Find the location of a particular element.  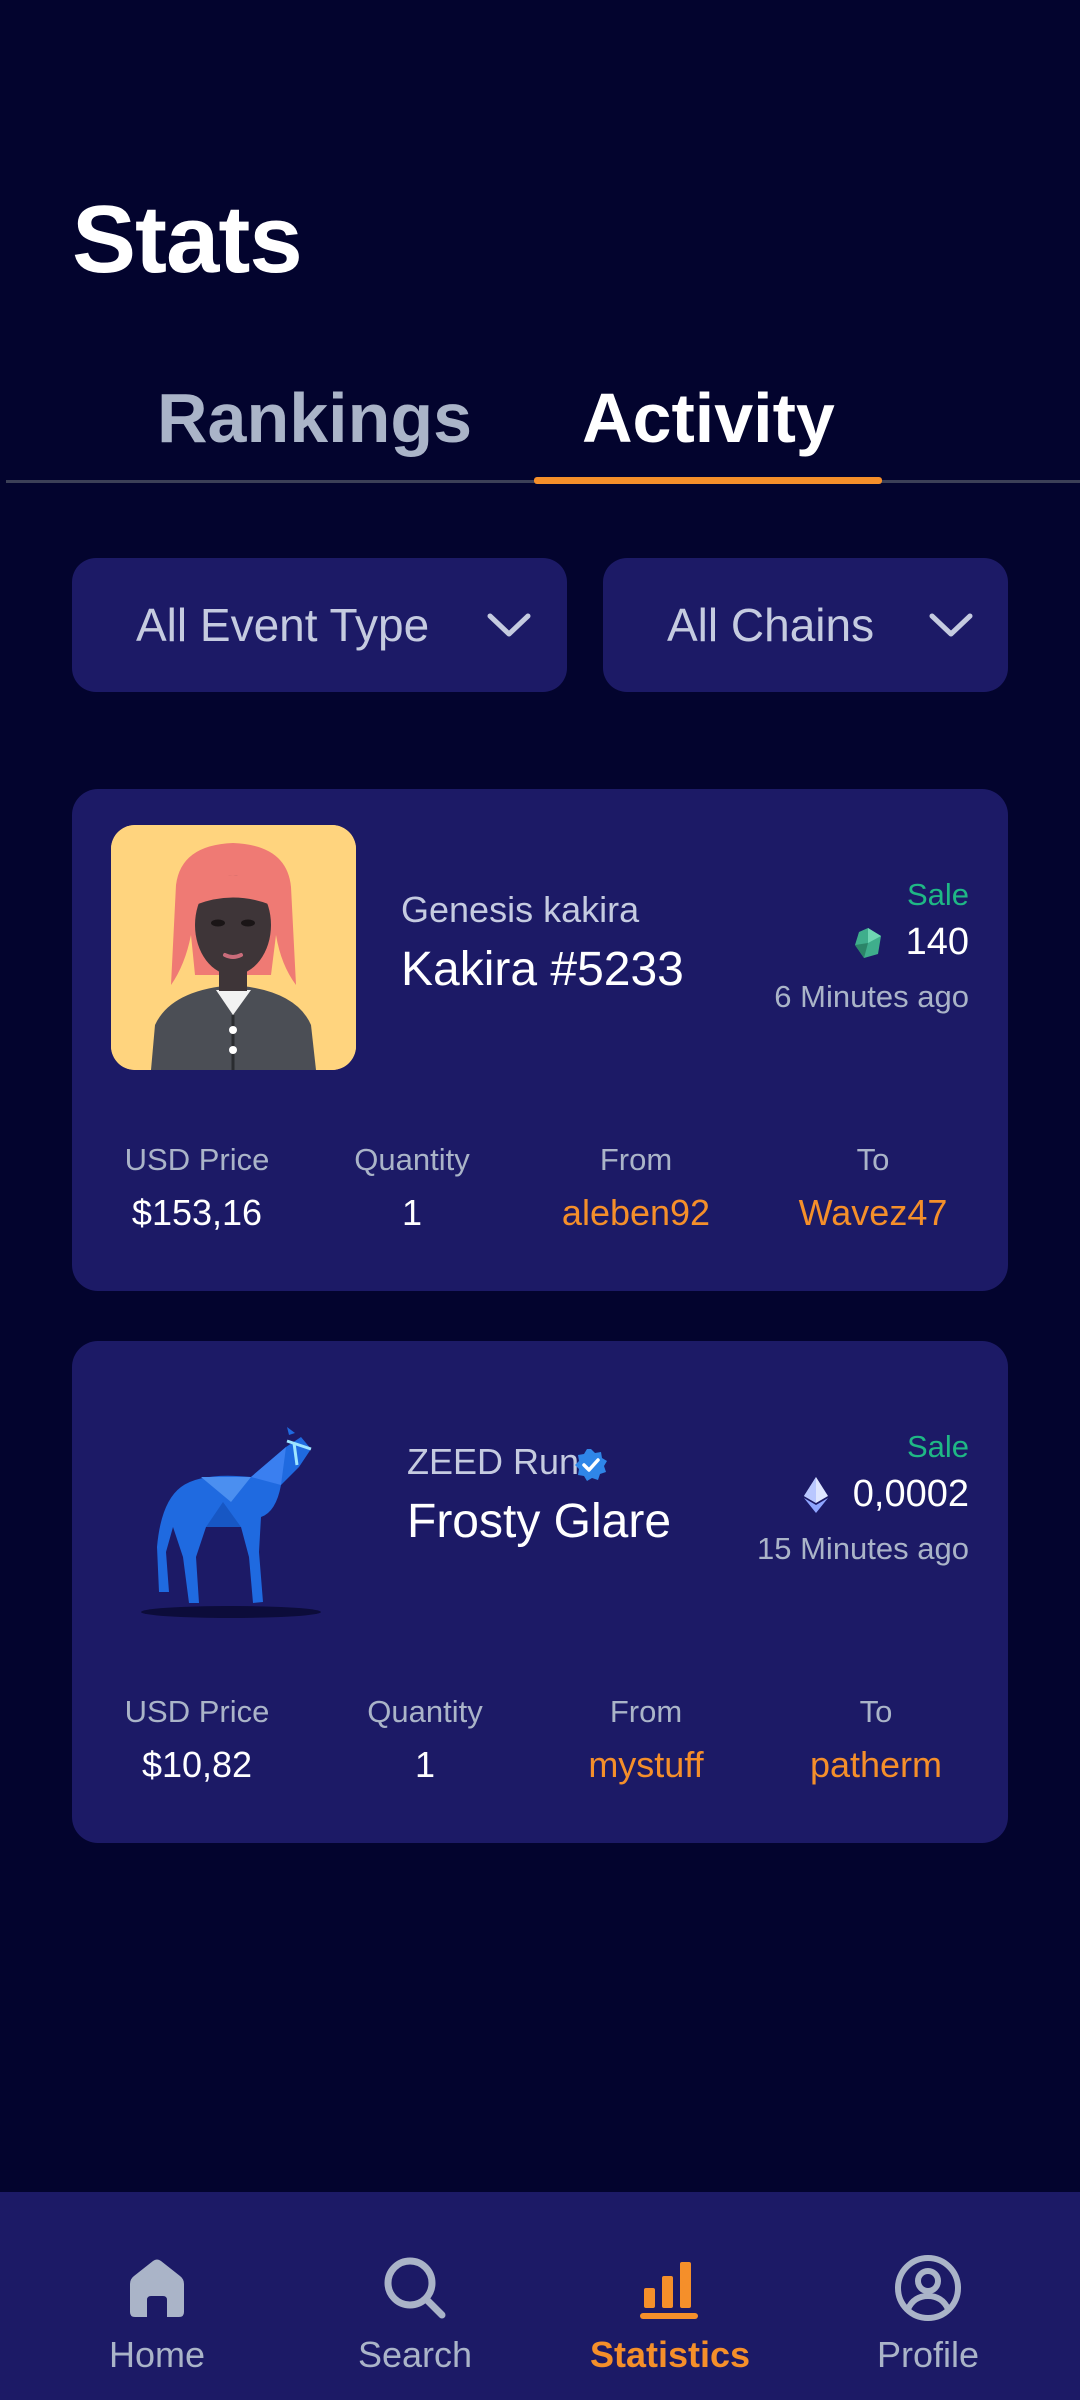

usd-price-stat: USD Price $10,82 is located at coordinates (197, 1740).